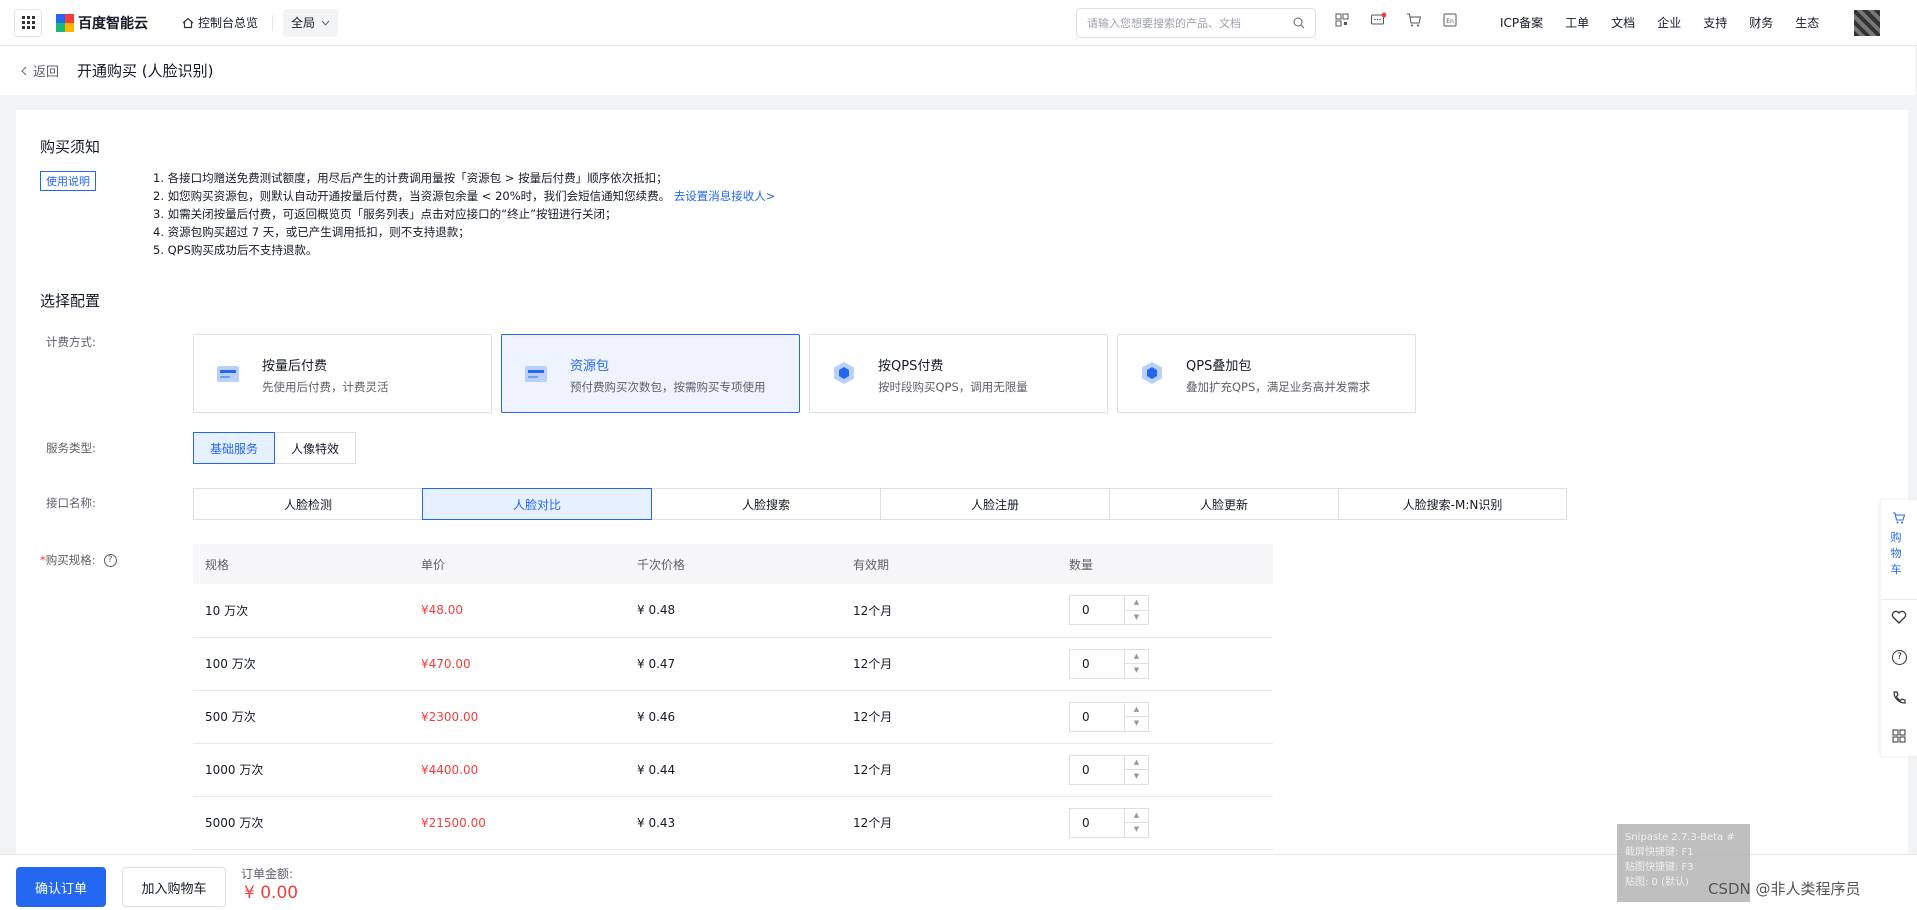 The height and width of the screenshot is (910, 1917). Describe the element at coordinates (1784, 889) in the screenshot. I see `watermark: CSDN @非人类程序员` at that location.